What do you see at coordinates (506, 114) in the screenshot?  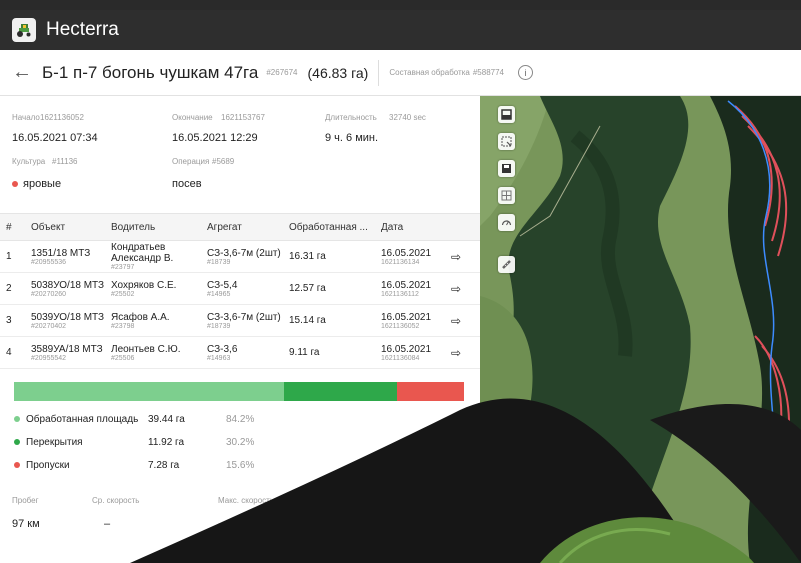 I see `layer-icon` at bounding box center [506, 114].